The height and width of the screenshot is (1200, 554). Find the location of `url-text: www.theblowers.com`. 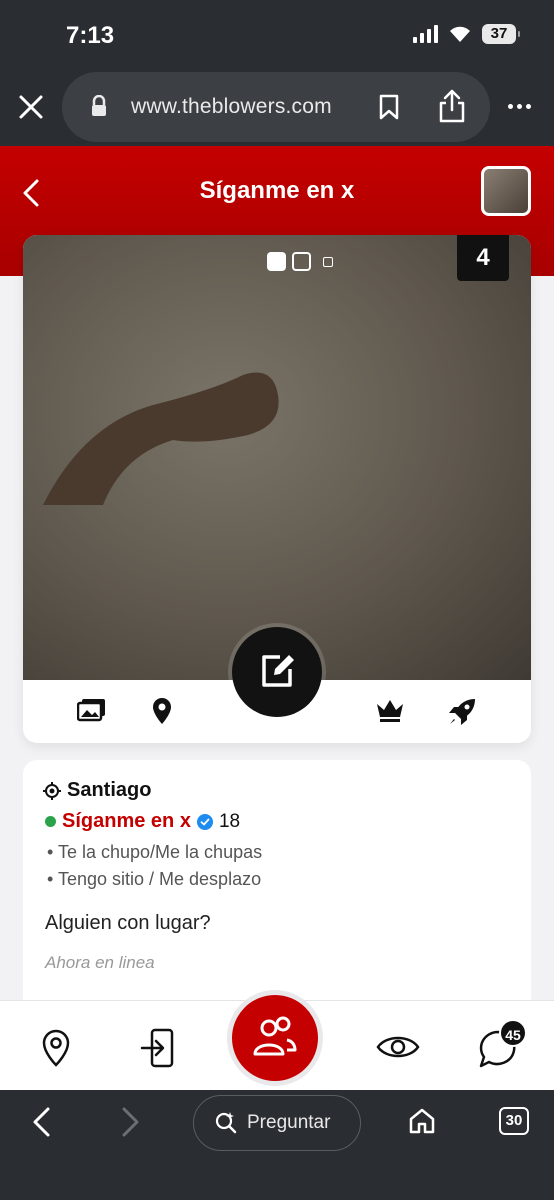

url-text: www.theblowers.com is located at coordinates (231, 107).